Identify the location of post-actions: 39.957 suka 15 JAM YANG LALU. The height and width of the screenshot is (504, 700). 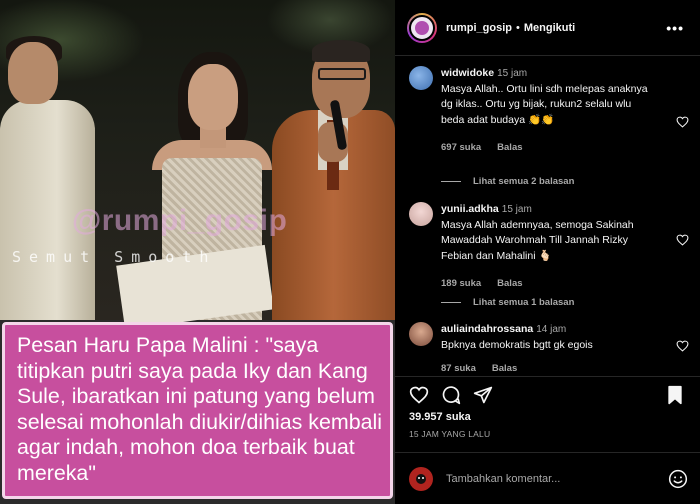
(547, 412).